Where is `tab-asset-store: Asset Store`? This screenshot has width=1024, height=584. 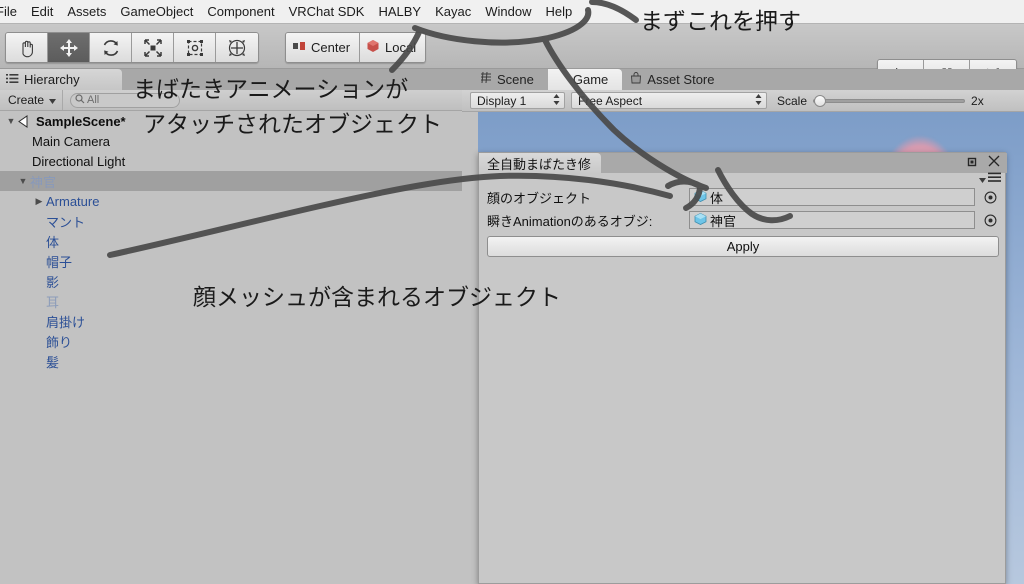
tab-asset-store: Asset Store is located at coordinates (675, 79).